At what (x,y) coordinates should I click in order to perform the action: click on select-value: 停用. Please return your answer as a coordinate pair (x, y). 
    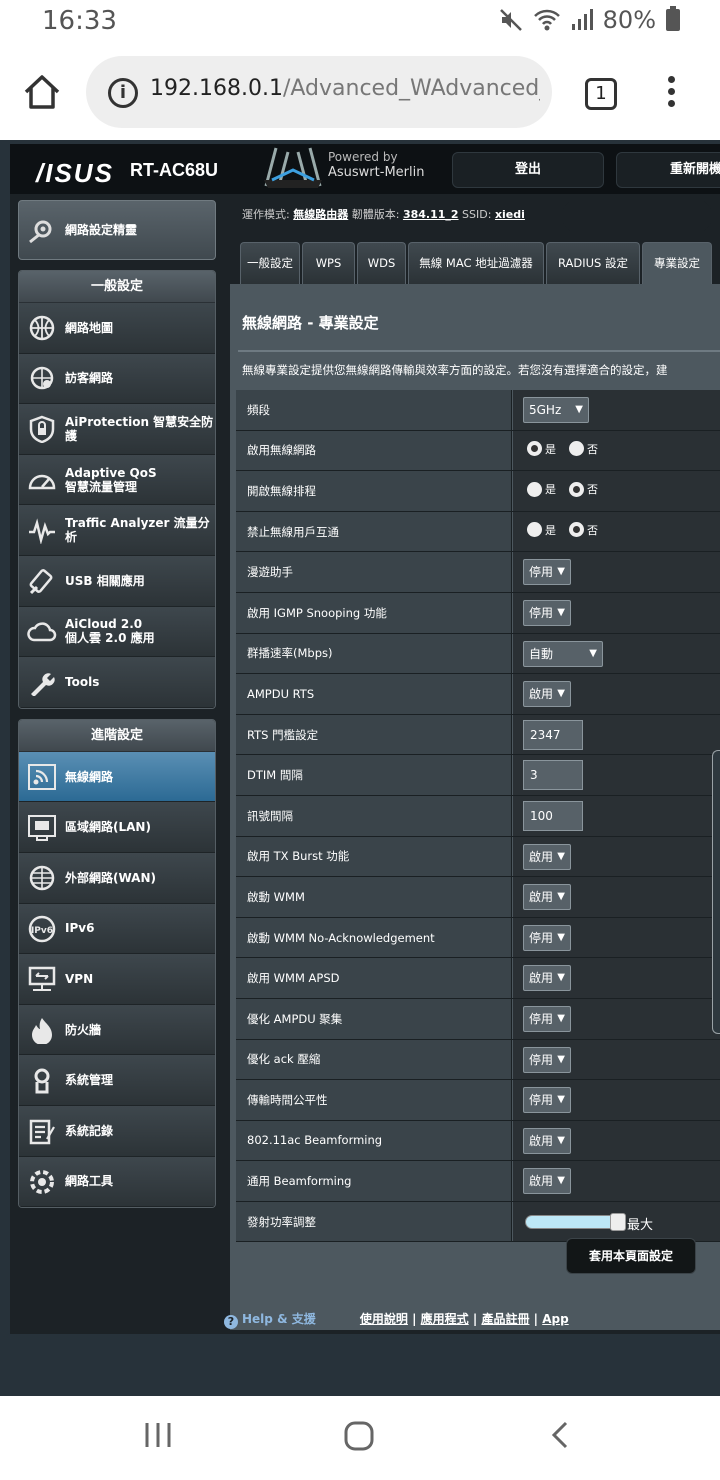
    Looking at the image, I should click on (541, 1059).